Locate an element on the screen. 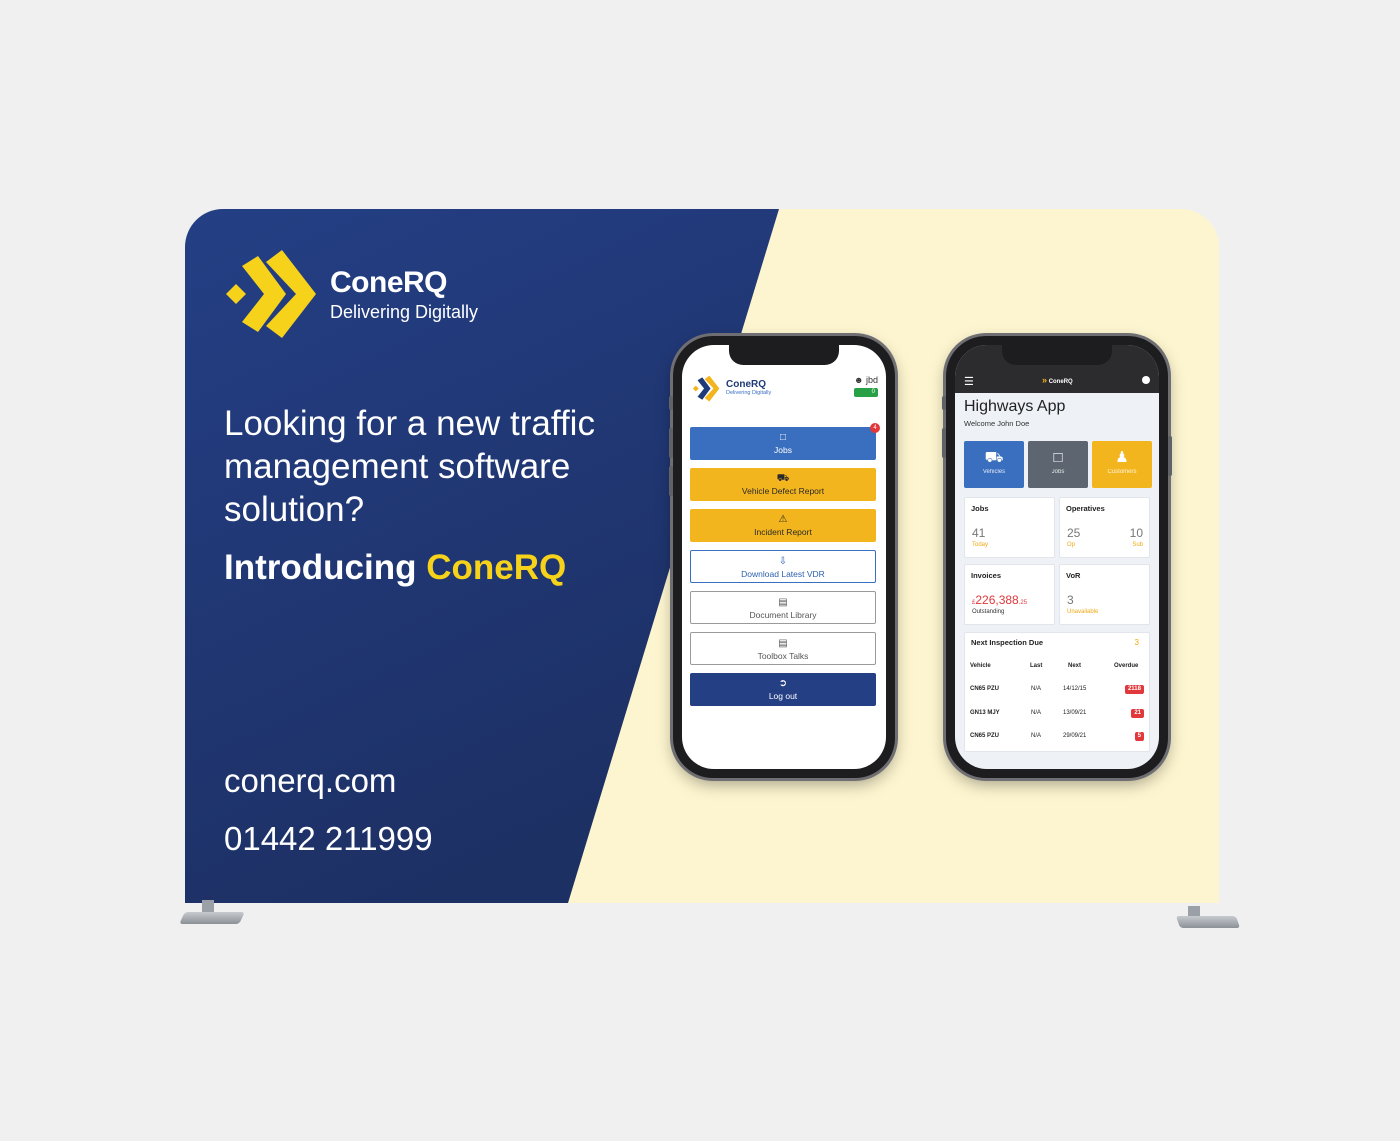  card-caption: Today is located at coordinates (980, 545).